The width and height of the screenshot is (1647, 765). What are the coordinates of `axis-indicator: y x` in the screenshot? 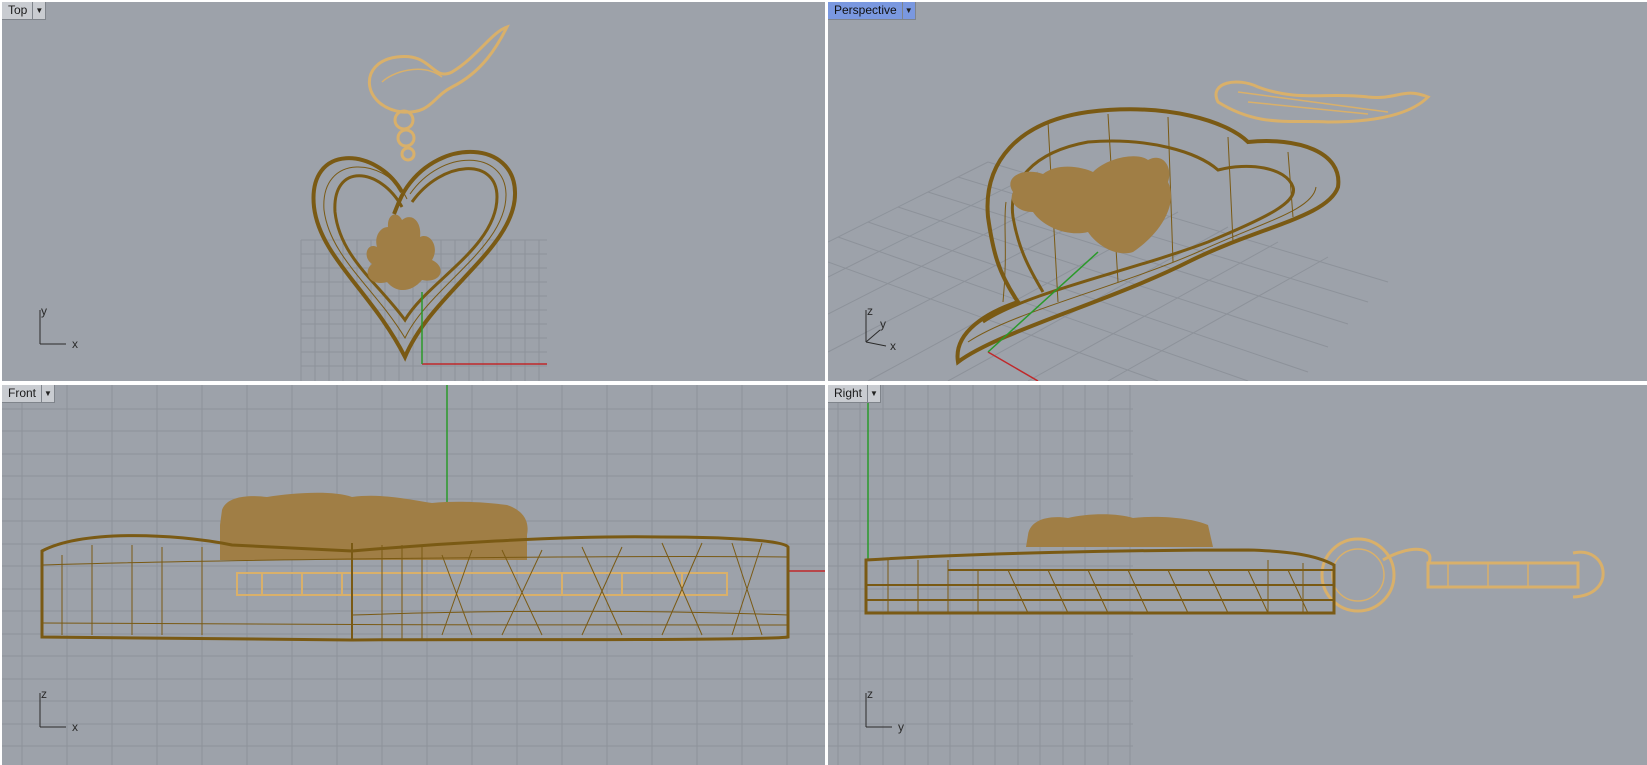 It's located at (58, 327).